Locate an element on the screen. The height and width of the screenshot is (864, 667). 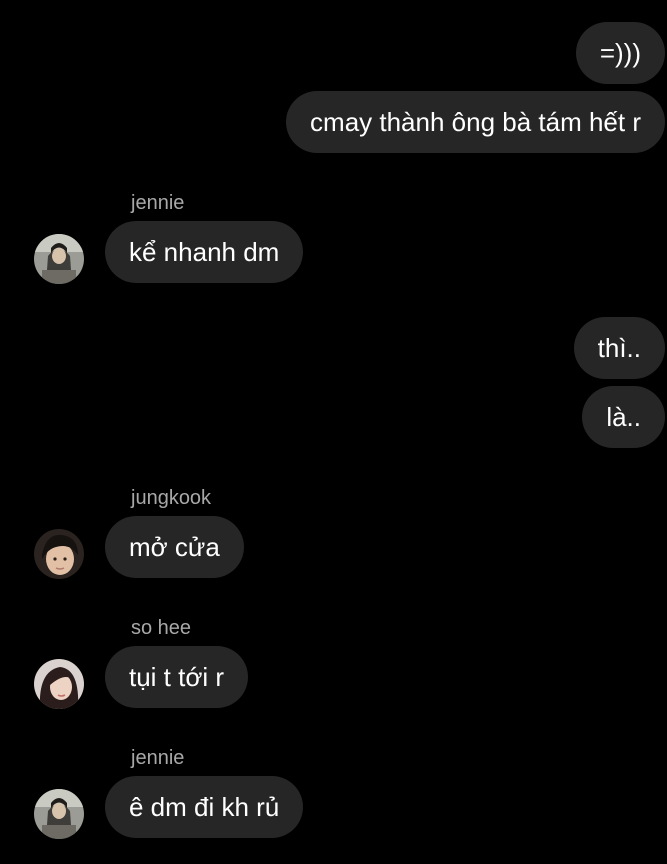
message-bubble-outgoing: là.. is located at coordinates (623, 417).